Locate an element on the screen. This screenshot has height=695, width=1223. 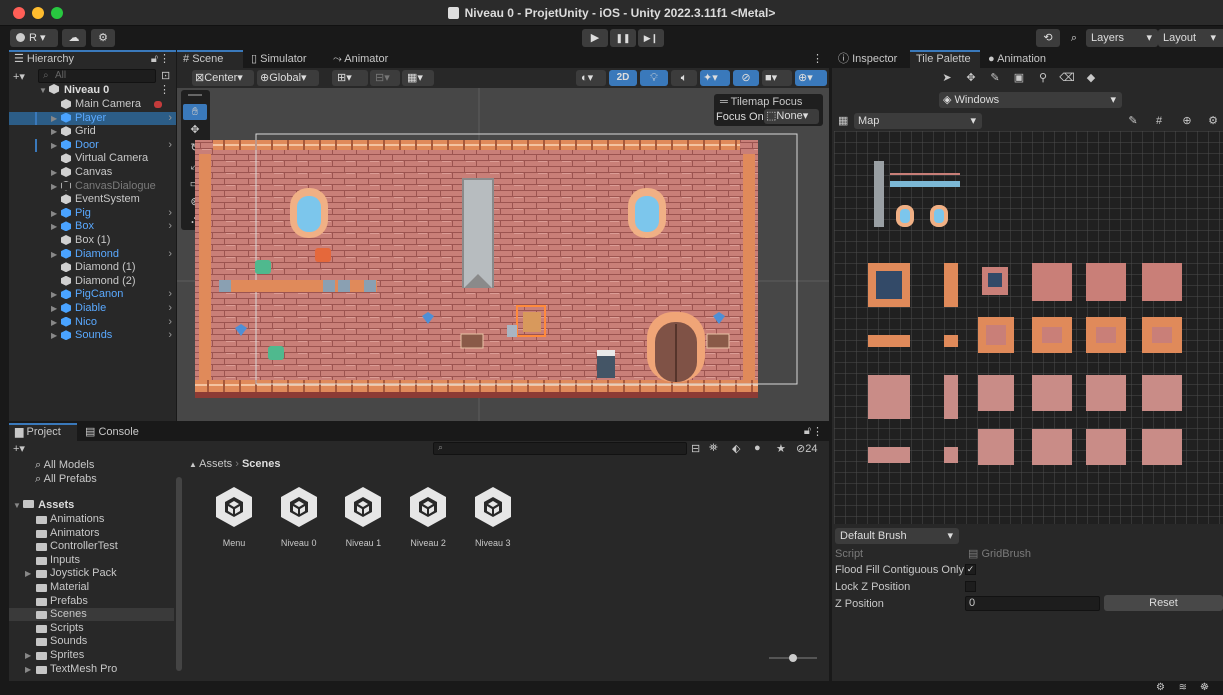
zoom-slider-thumb is located at coordinates (793, 658).